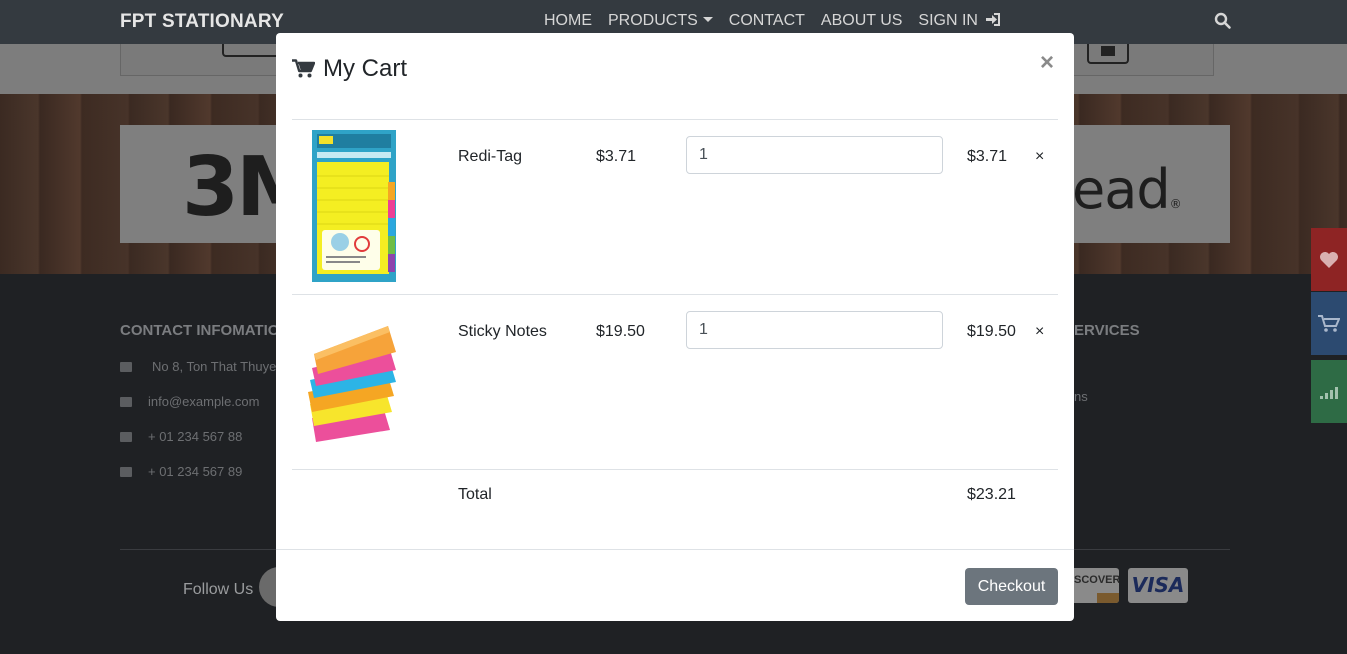  I want to click on cart-item-subtotal: $19.50, so click(991, 331).